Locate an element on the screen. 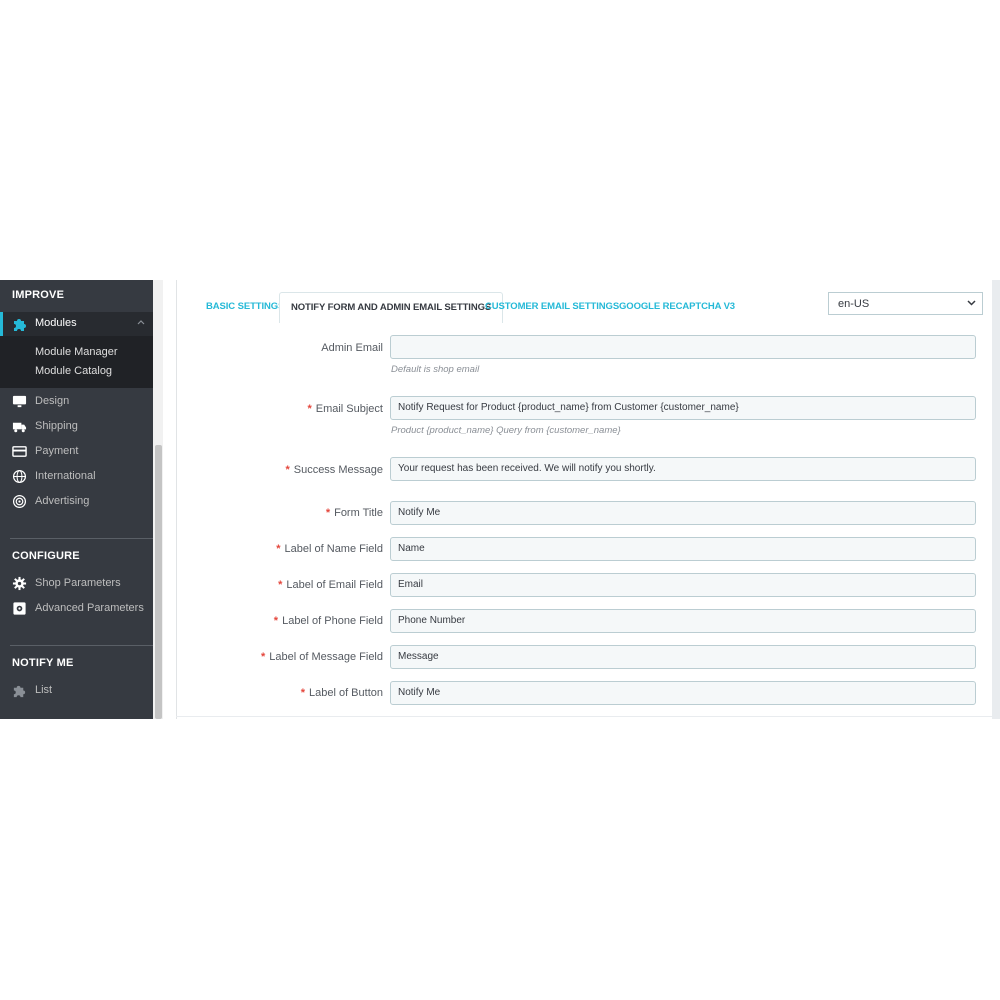  language-select: en-US is located at coordinates (905, 303).